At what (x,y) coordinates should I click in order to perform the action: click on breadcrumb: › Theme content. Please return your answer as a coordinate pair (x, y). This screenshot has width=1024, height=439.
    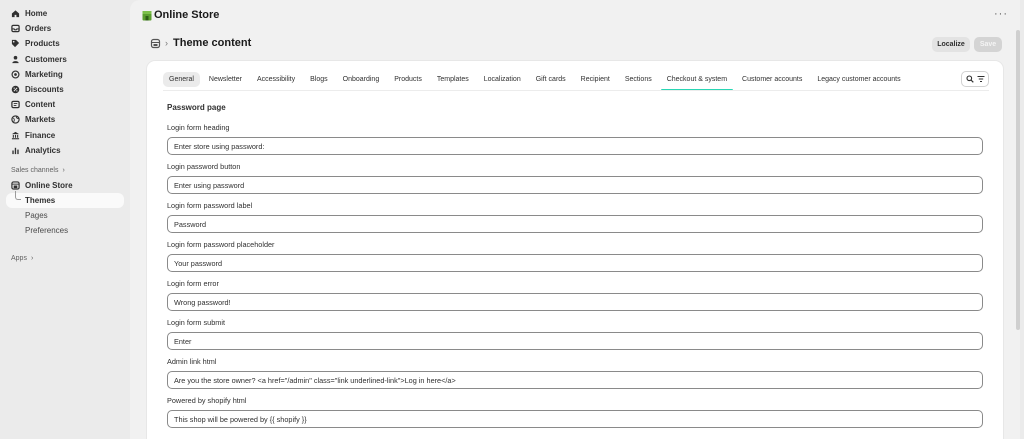
    Looking at the image, I should click on (200, 43).